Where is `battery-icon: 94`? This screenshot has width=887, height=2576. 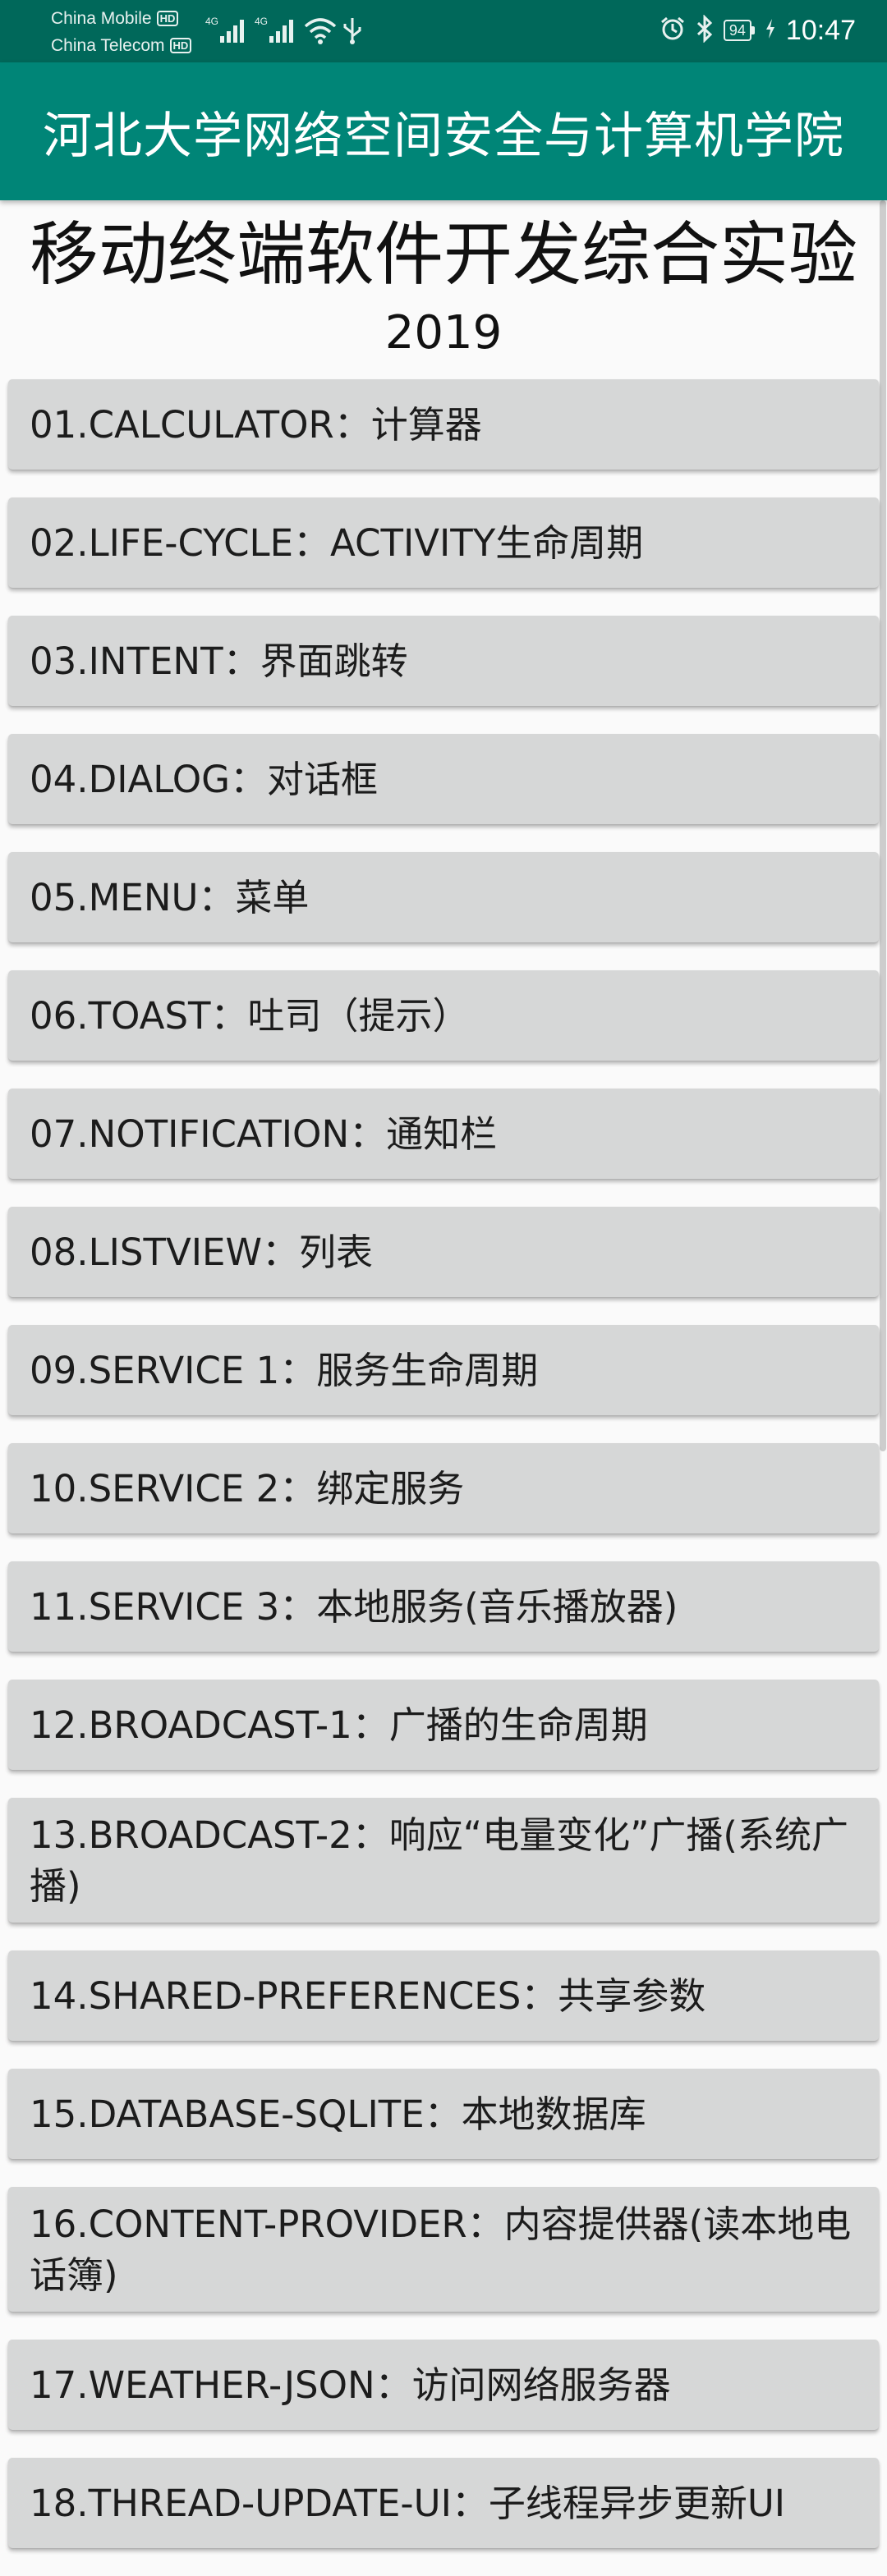
battery-icon: 94 is located at coordinates (739, 30).